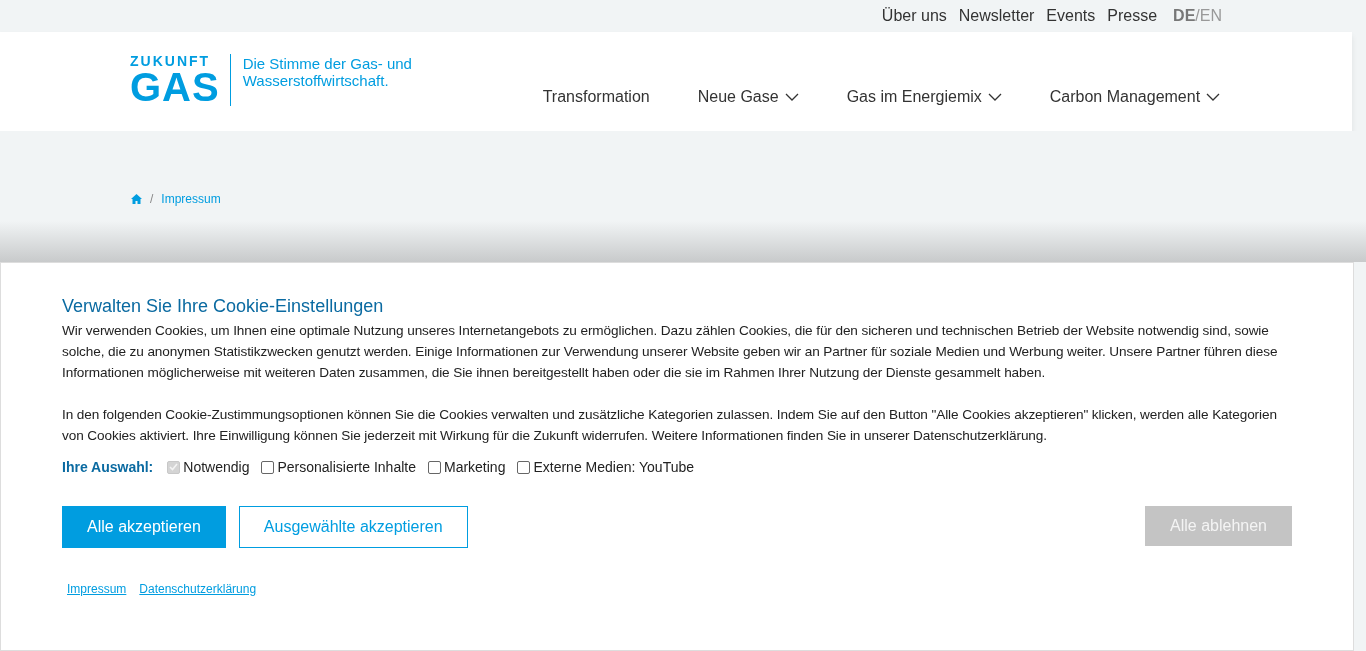 The height and width of the screenshot is (651, 1366). What do you see at coordinates (175, 87) in the screenshot?
I see `logo-wordmark: GAS` at bounding box center [175, 87].